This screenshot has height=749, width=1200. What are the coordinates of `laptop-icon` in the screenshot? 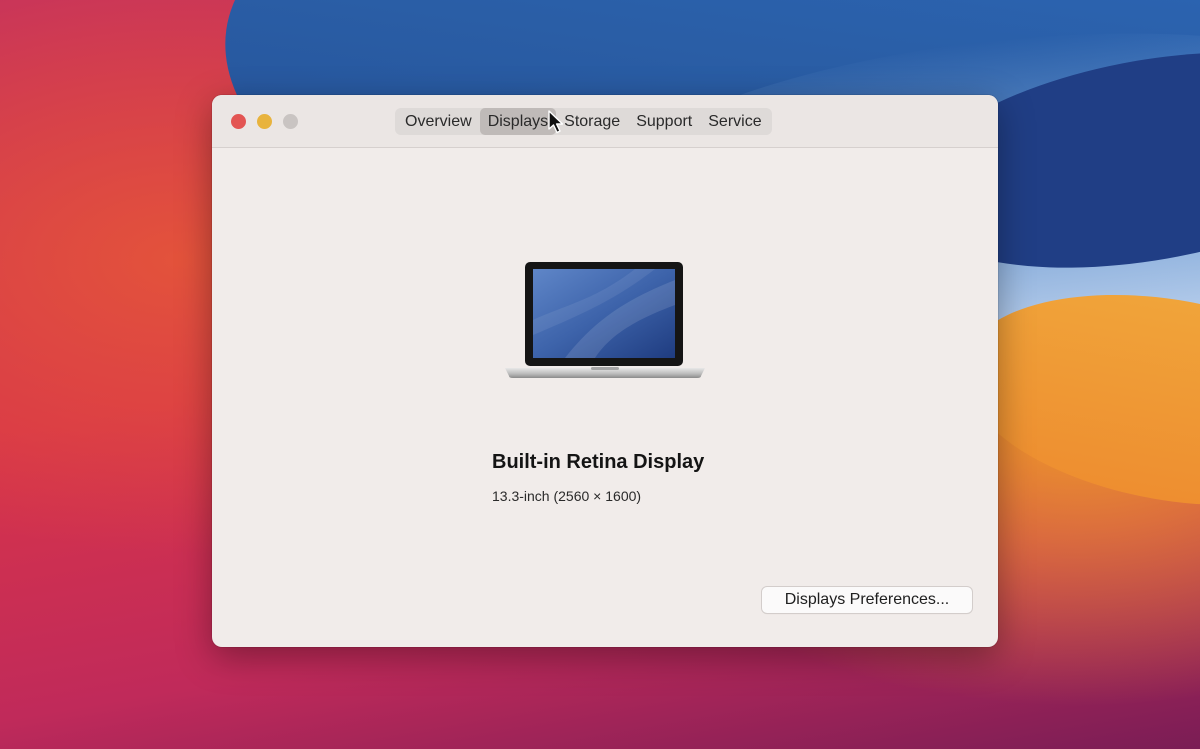 It's located at (605, 320).